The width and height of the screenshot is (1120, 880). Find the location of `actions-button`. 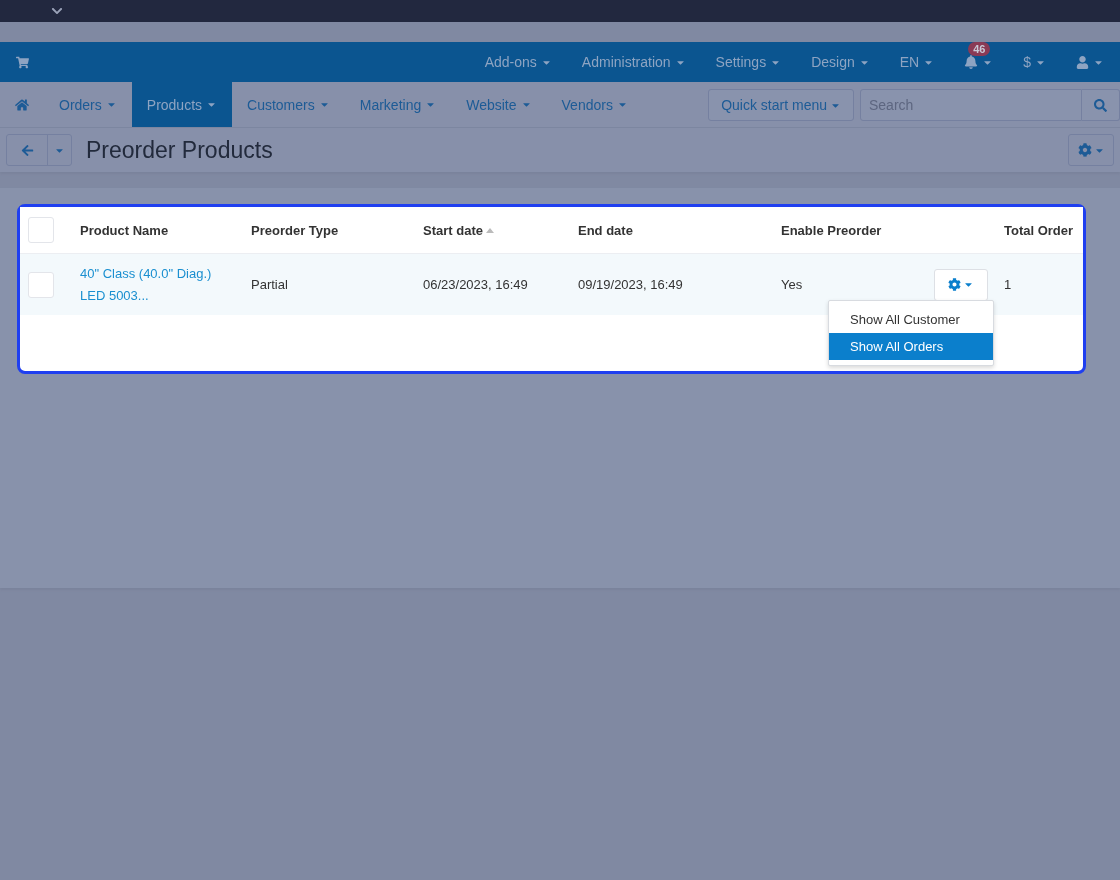

actions-button is located at coordinates (961, 284).